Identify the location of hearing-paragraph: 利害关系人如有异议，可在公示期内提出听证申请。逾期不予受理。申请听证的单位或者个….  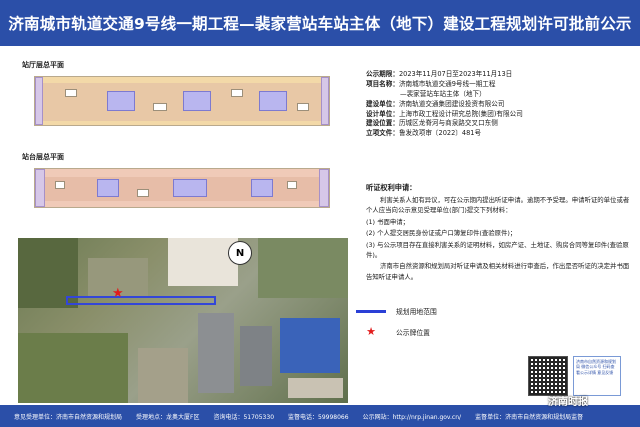
(498, 205).